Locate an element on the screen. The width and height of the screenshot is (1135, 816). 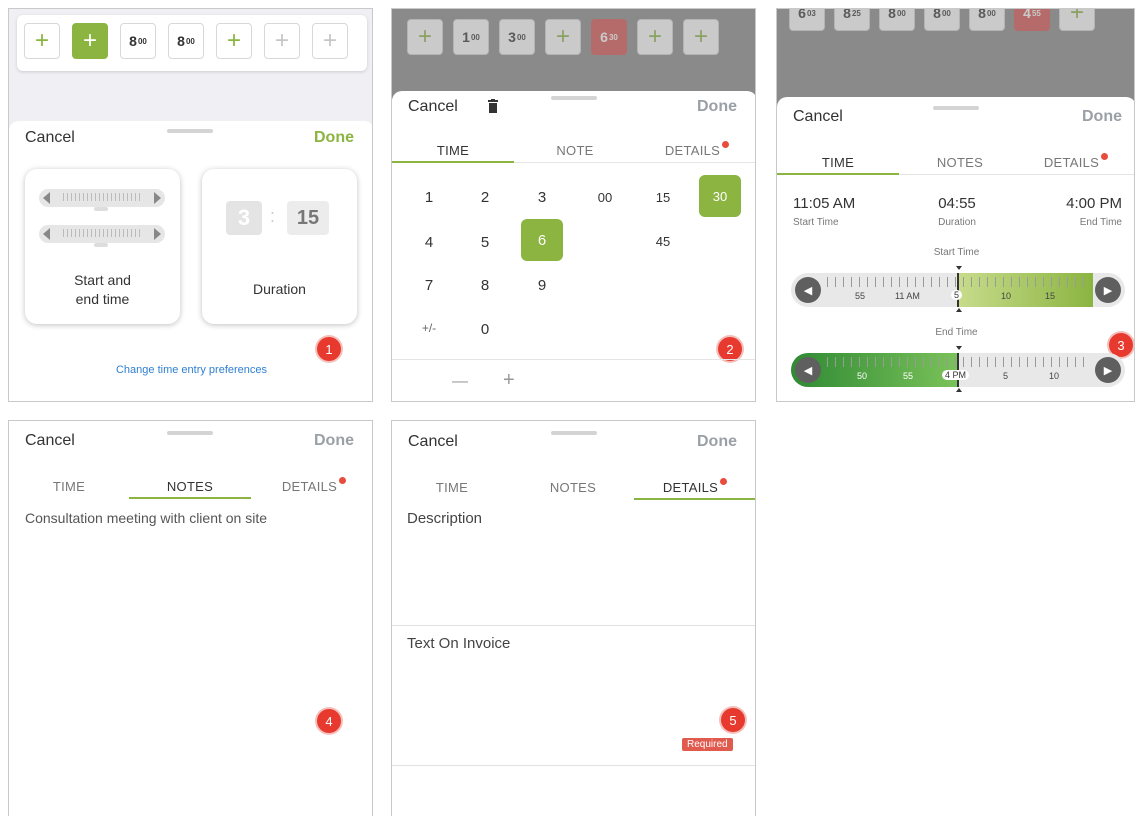
start-tick-selected: 5 is located at coordinates (957, 295).